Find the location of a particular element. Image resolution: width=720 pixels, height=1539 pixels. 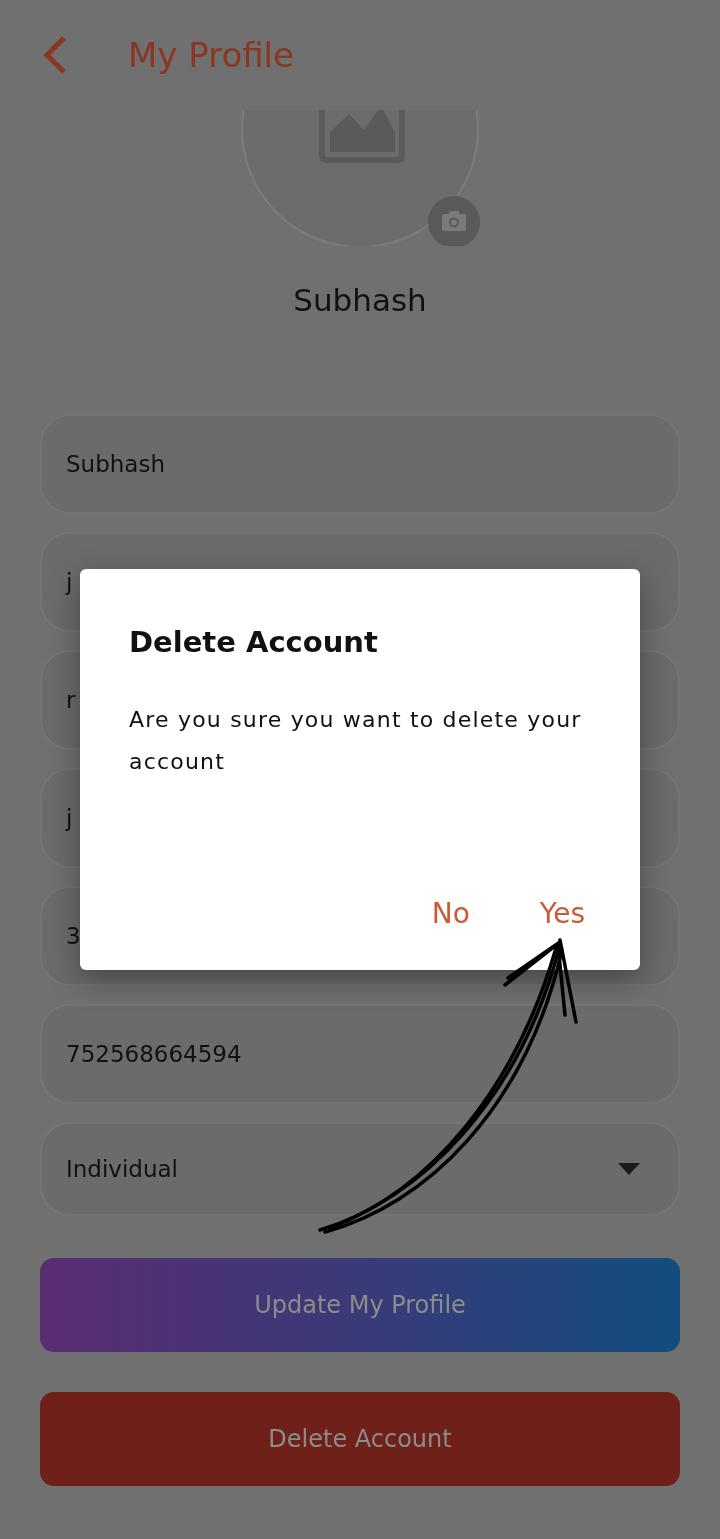

camera-icon is located at coordinates (454, 221).